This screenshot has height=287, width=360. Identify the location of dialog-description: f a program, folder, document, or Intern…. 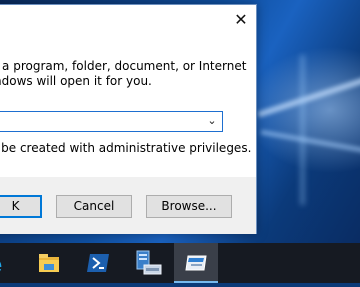
(123, 74).